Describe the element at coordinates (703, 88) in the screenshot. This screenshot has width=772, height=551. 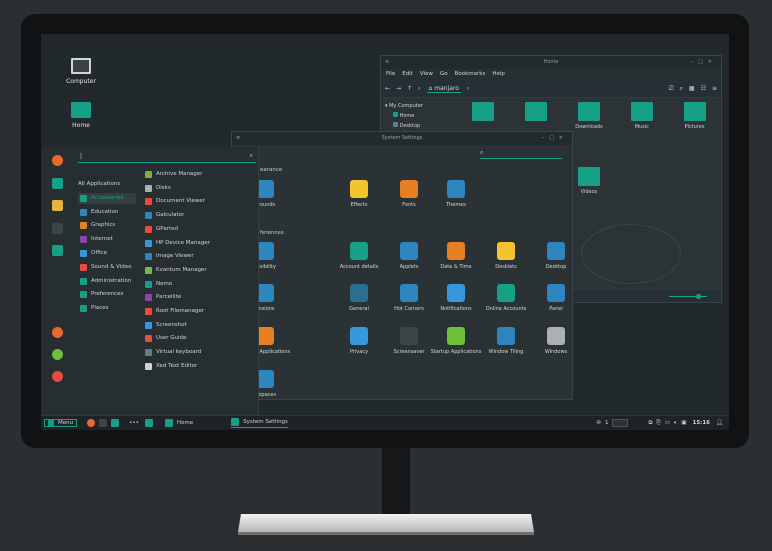
I see `list-view-icon: ☷` at that location.